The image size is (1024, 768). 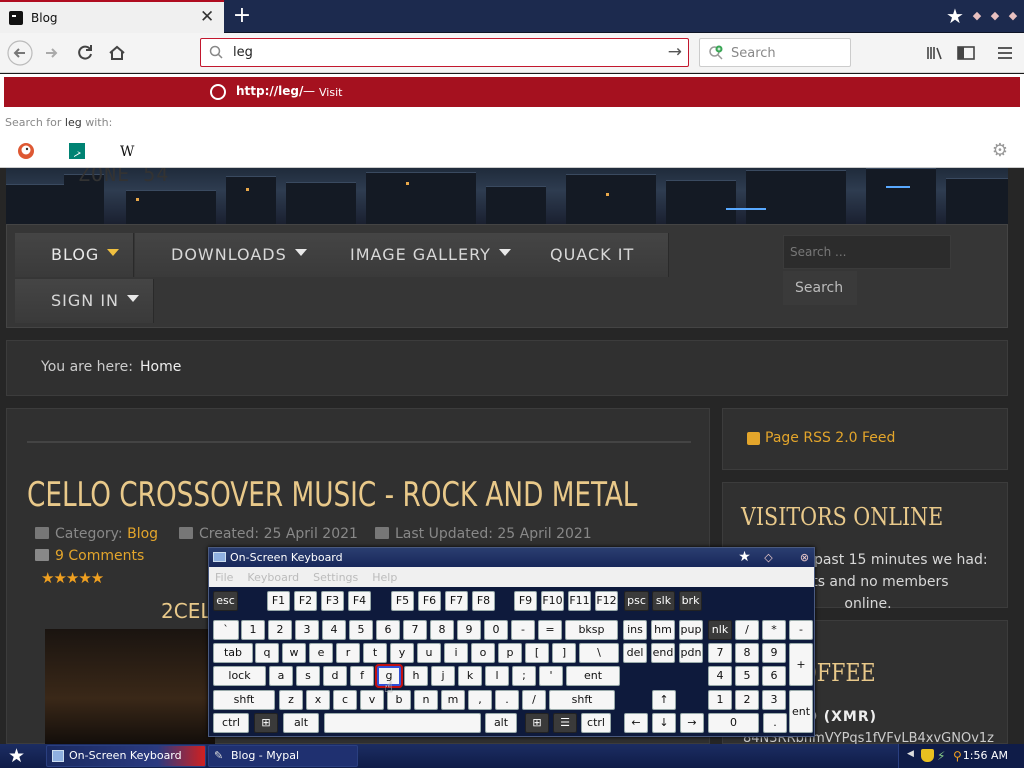 What do you see at coordinates (664, 723) in the screenshot?
I see `osk-key: ↓` at bounding box center [664, 723].